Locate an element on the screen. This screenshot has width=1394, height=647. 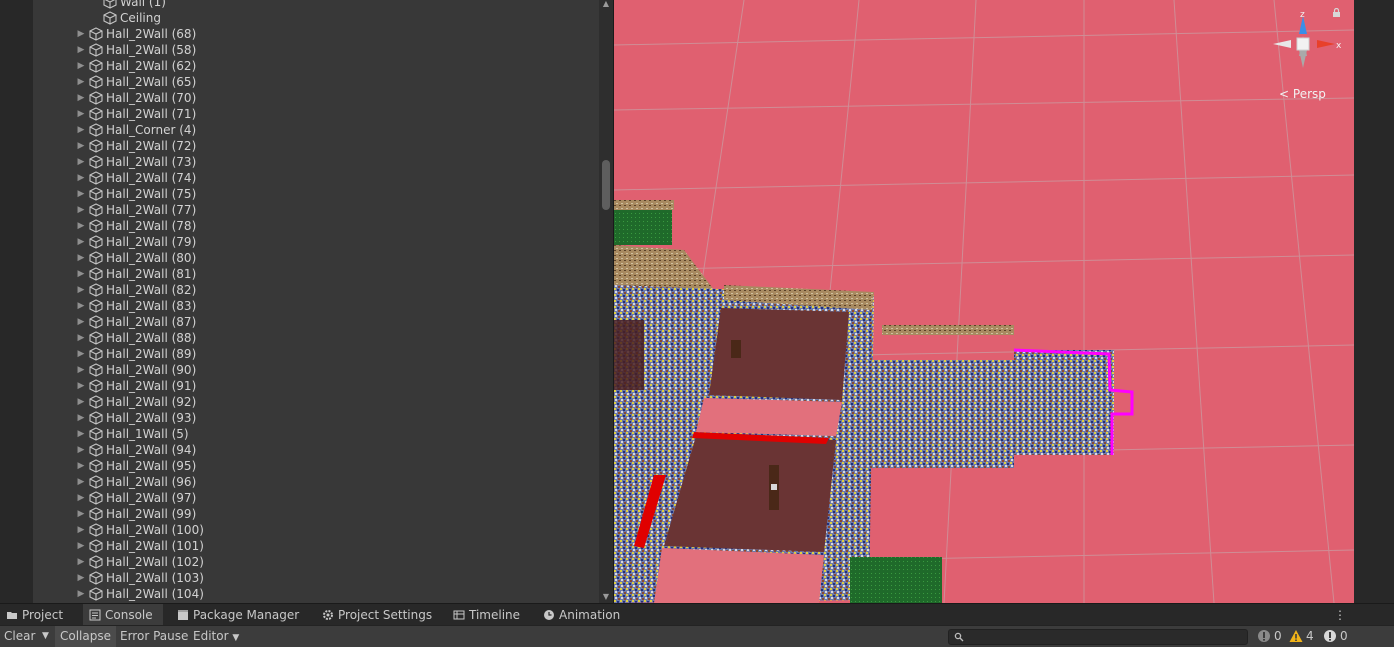
scroll-down-icon: ▼ is located at coordinates (606, 596).